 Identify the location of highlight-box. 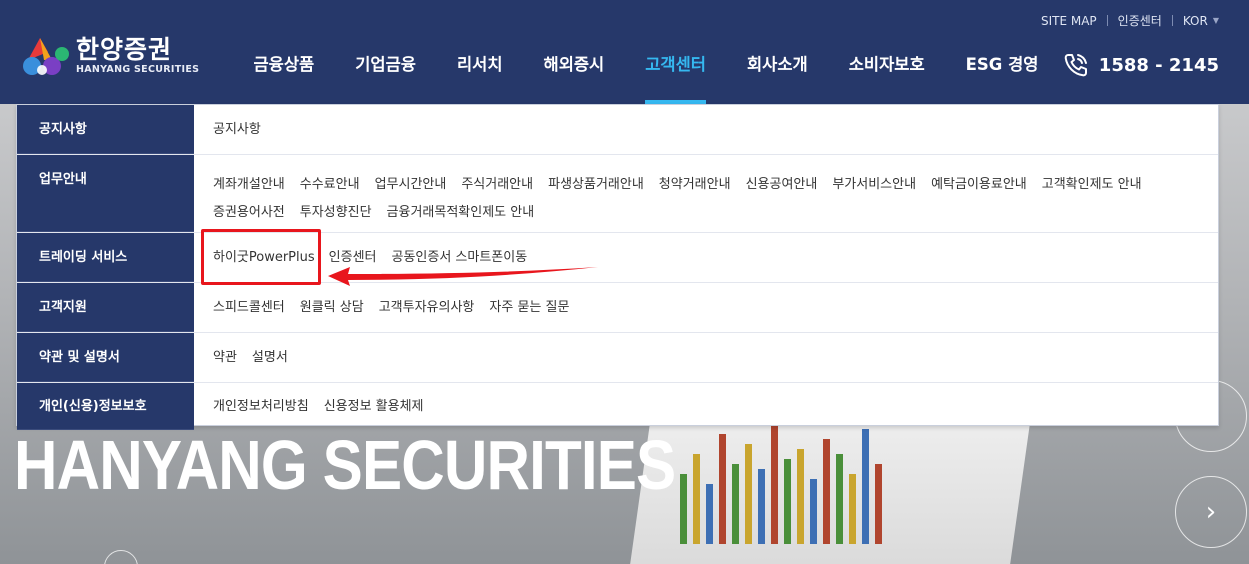
(261, 257).